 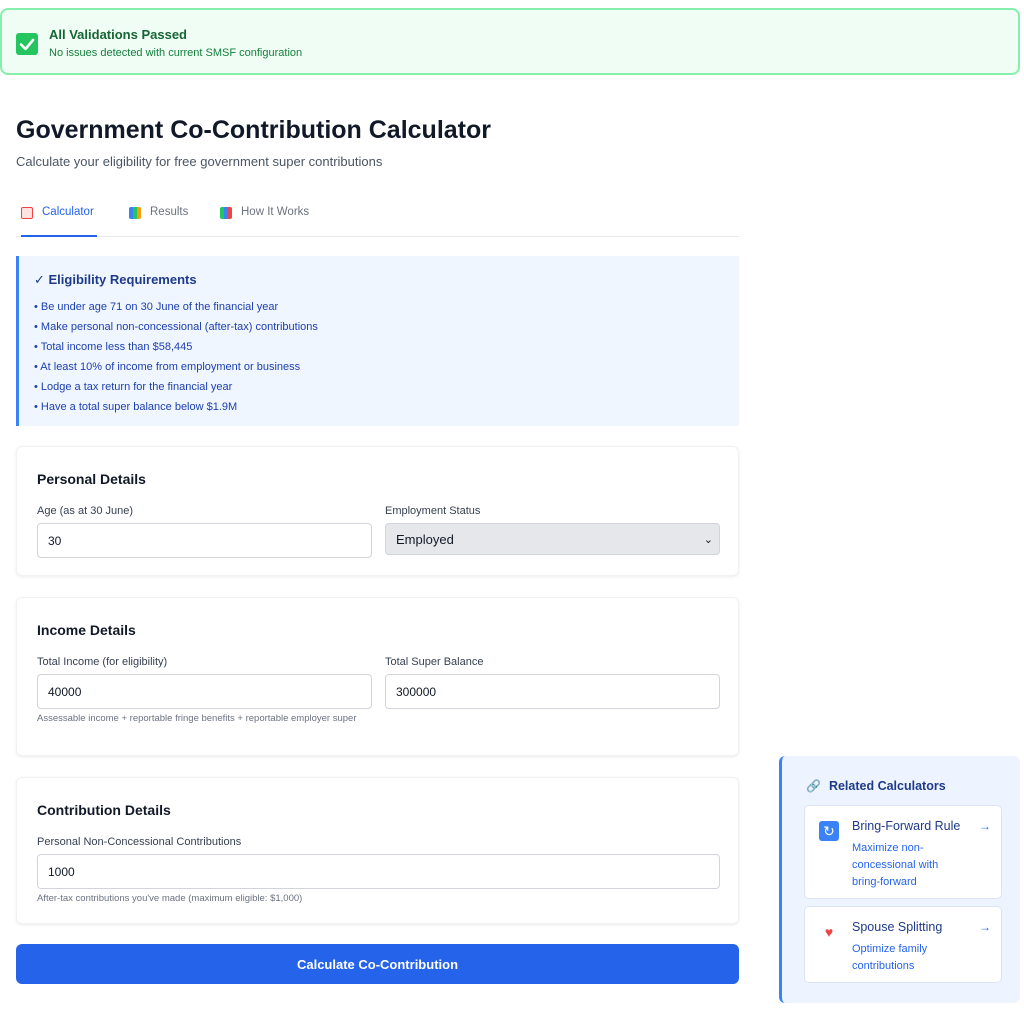 What do you see at coordinates (139, 842) in the screenshot?
I see `ncc-label: Personal Non-Concessional Contributions` at bounding box center [139, 842].